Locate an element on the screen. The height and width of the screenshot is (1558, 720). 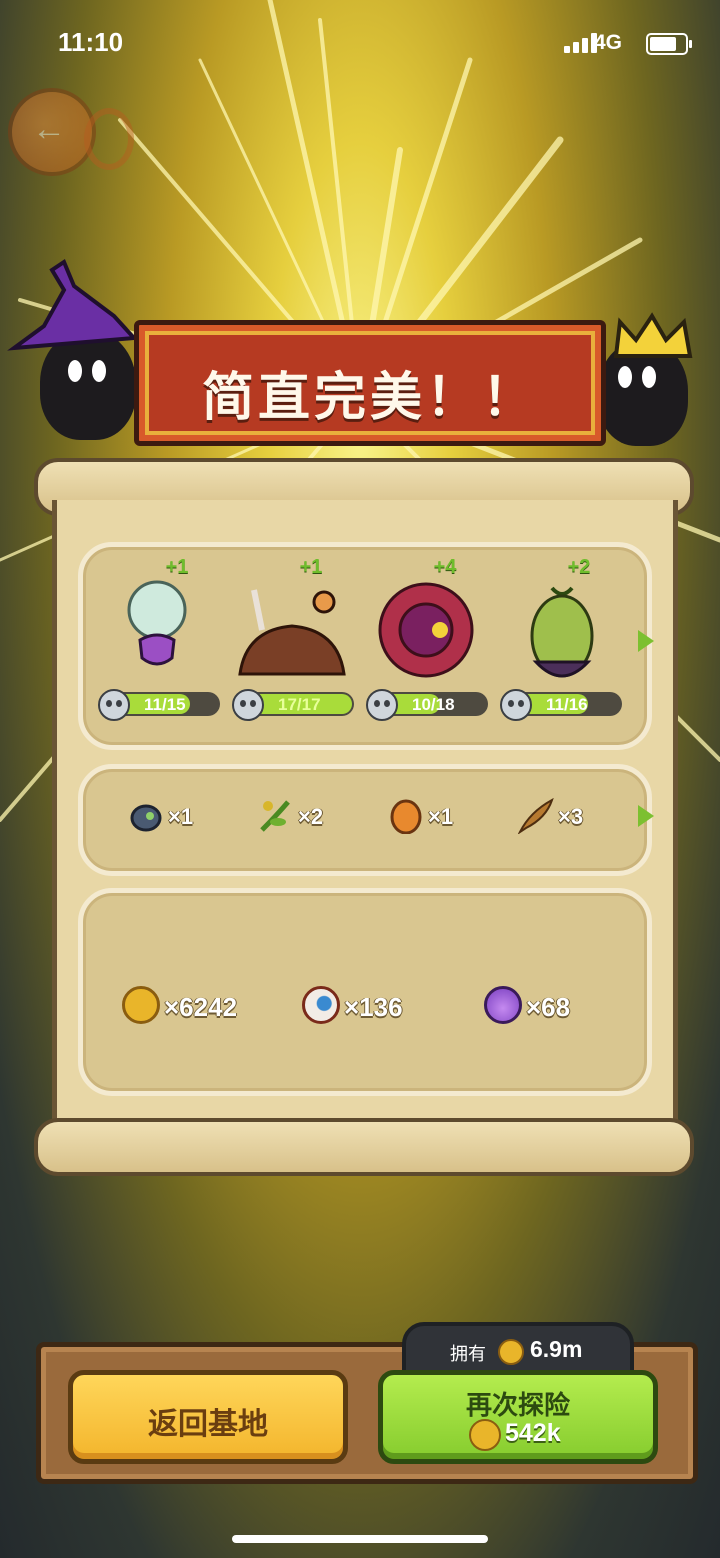
monster-level-text: 17/17 is located at coordinates (299, 704).